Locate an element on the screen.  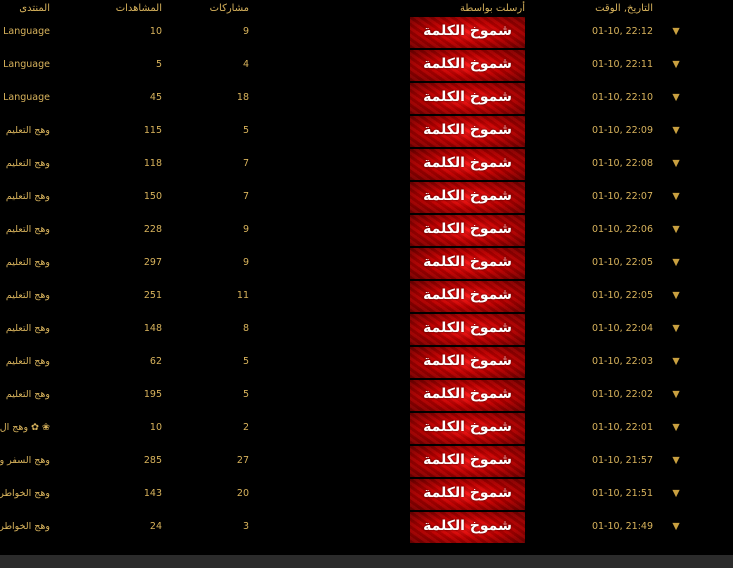
row-date: 01-10, 22:10 is located at coordinates (622, 97).